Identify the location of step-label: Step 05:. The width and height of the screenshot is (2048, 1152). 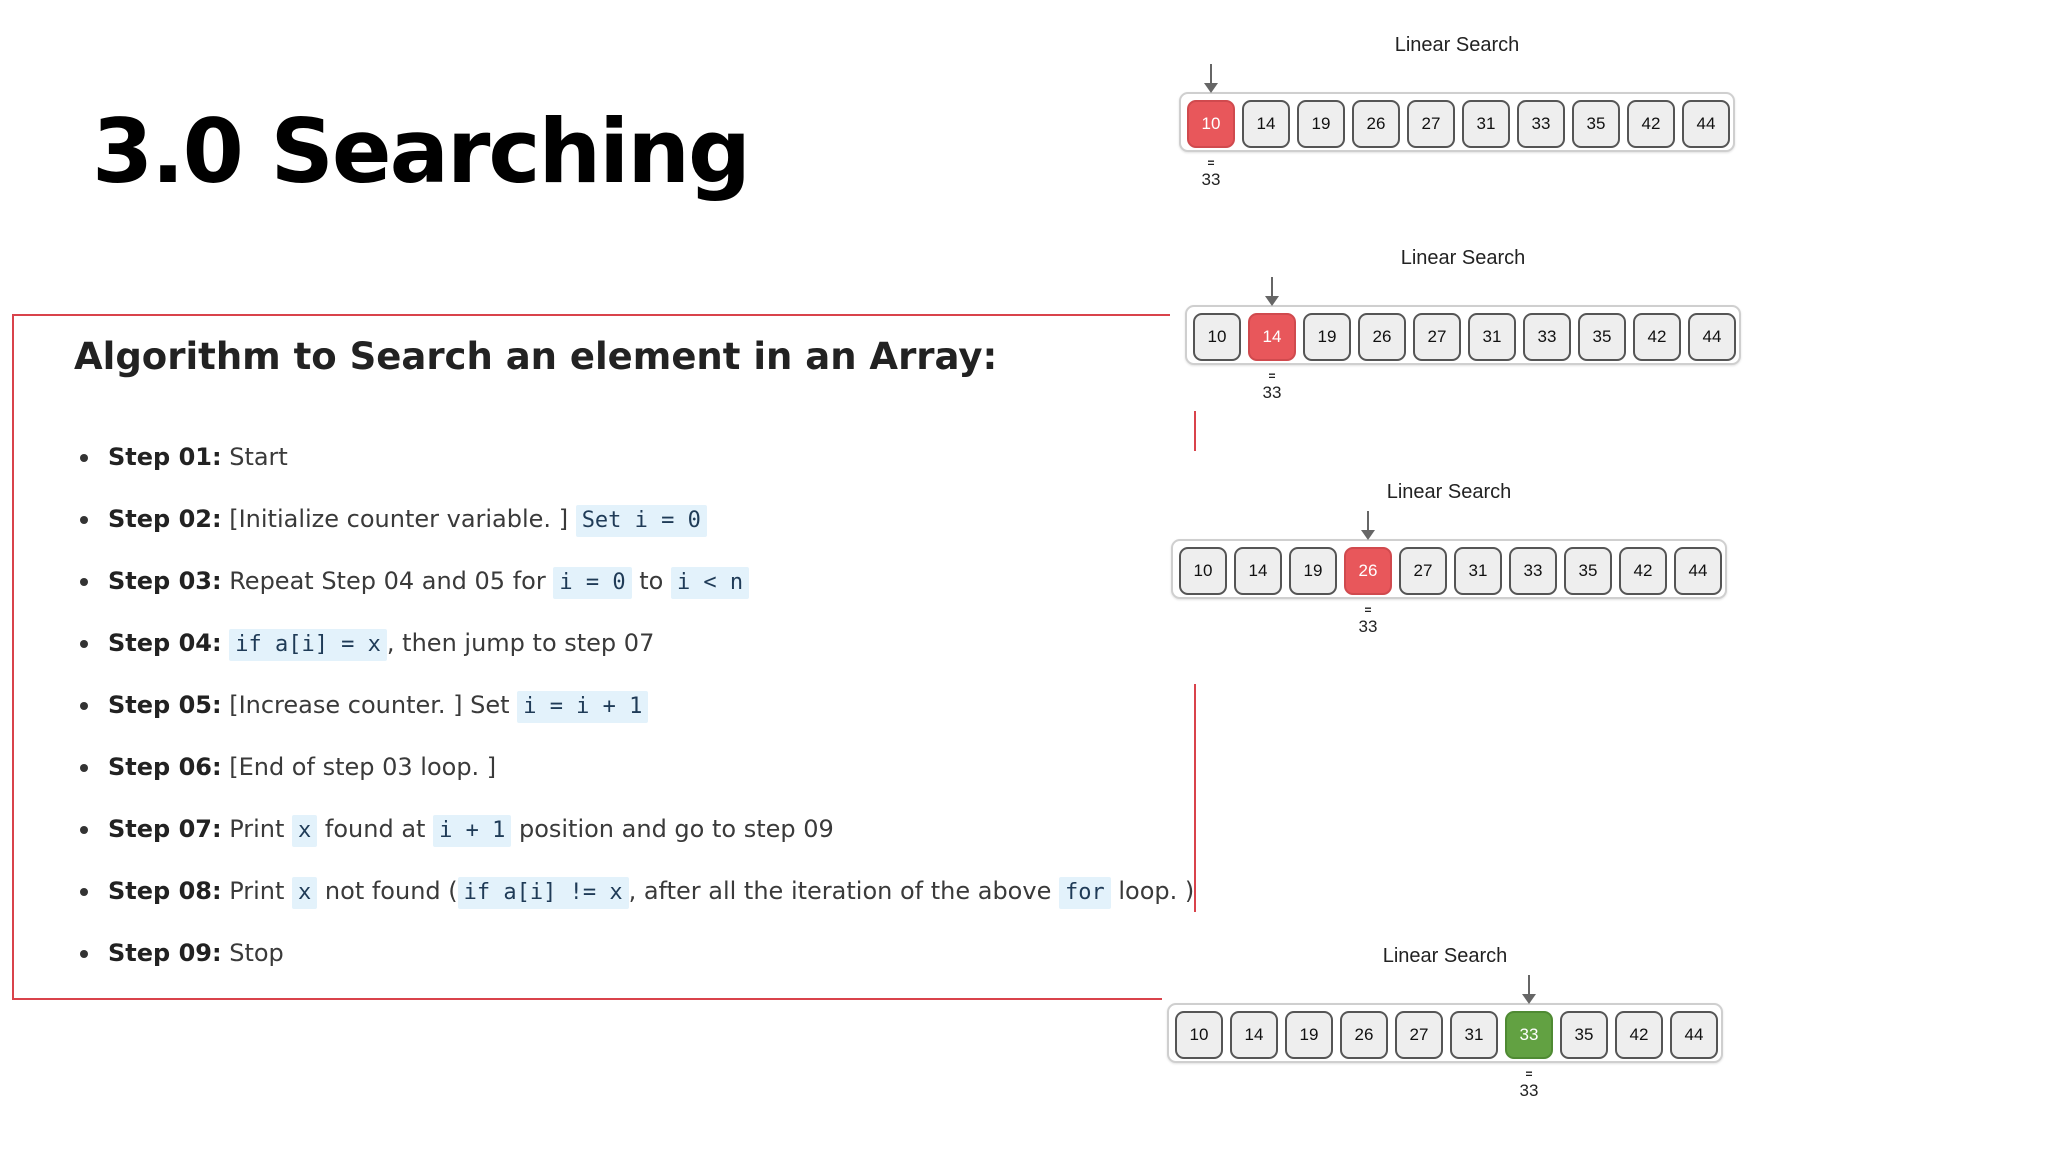
(165, 705).